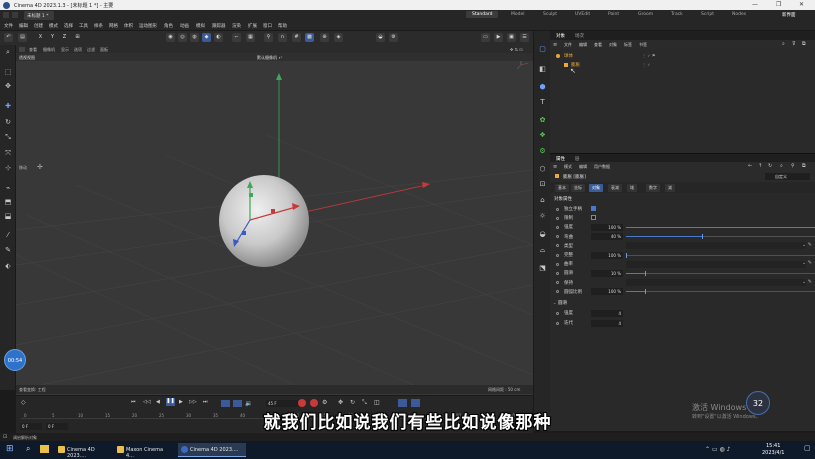  What do you see at coordinates (648, 55) in the screenshot?
I see `visibility-icon: ⋮ ✓ ⚑` at bounding box center [648, 55].